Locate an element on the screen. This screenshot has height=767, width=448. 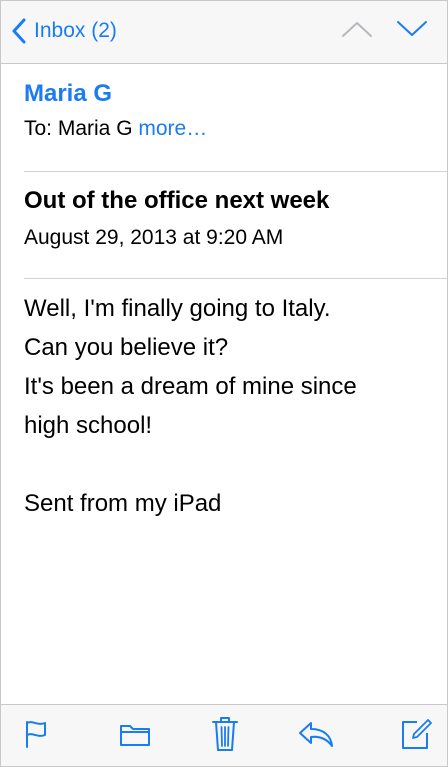
reply-button is located at coordinates (316, 736).